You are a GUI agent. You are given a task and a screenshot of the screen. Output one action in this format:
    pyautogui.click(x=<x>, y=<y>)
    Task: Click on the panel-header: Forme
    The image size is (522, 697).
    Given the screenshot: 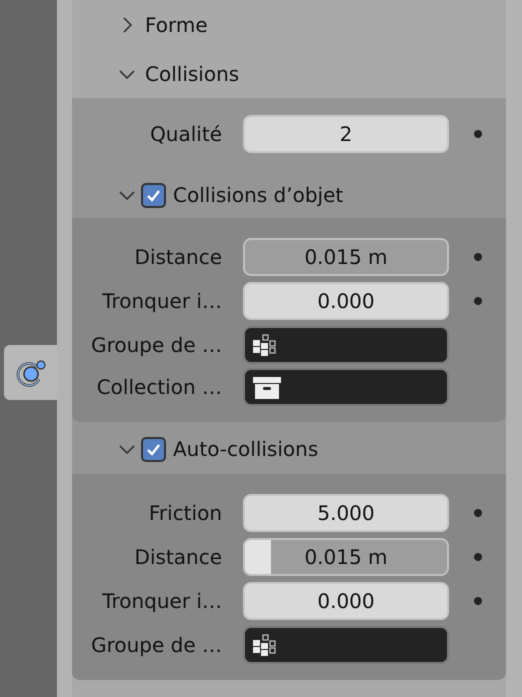 What is the action you would take?
    pyautogui.click(x=289, y=24)
    